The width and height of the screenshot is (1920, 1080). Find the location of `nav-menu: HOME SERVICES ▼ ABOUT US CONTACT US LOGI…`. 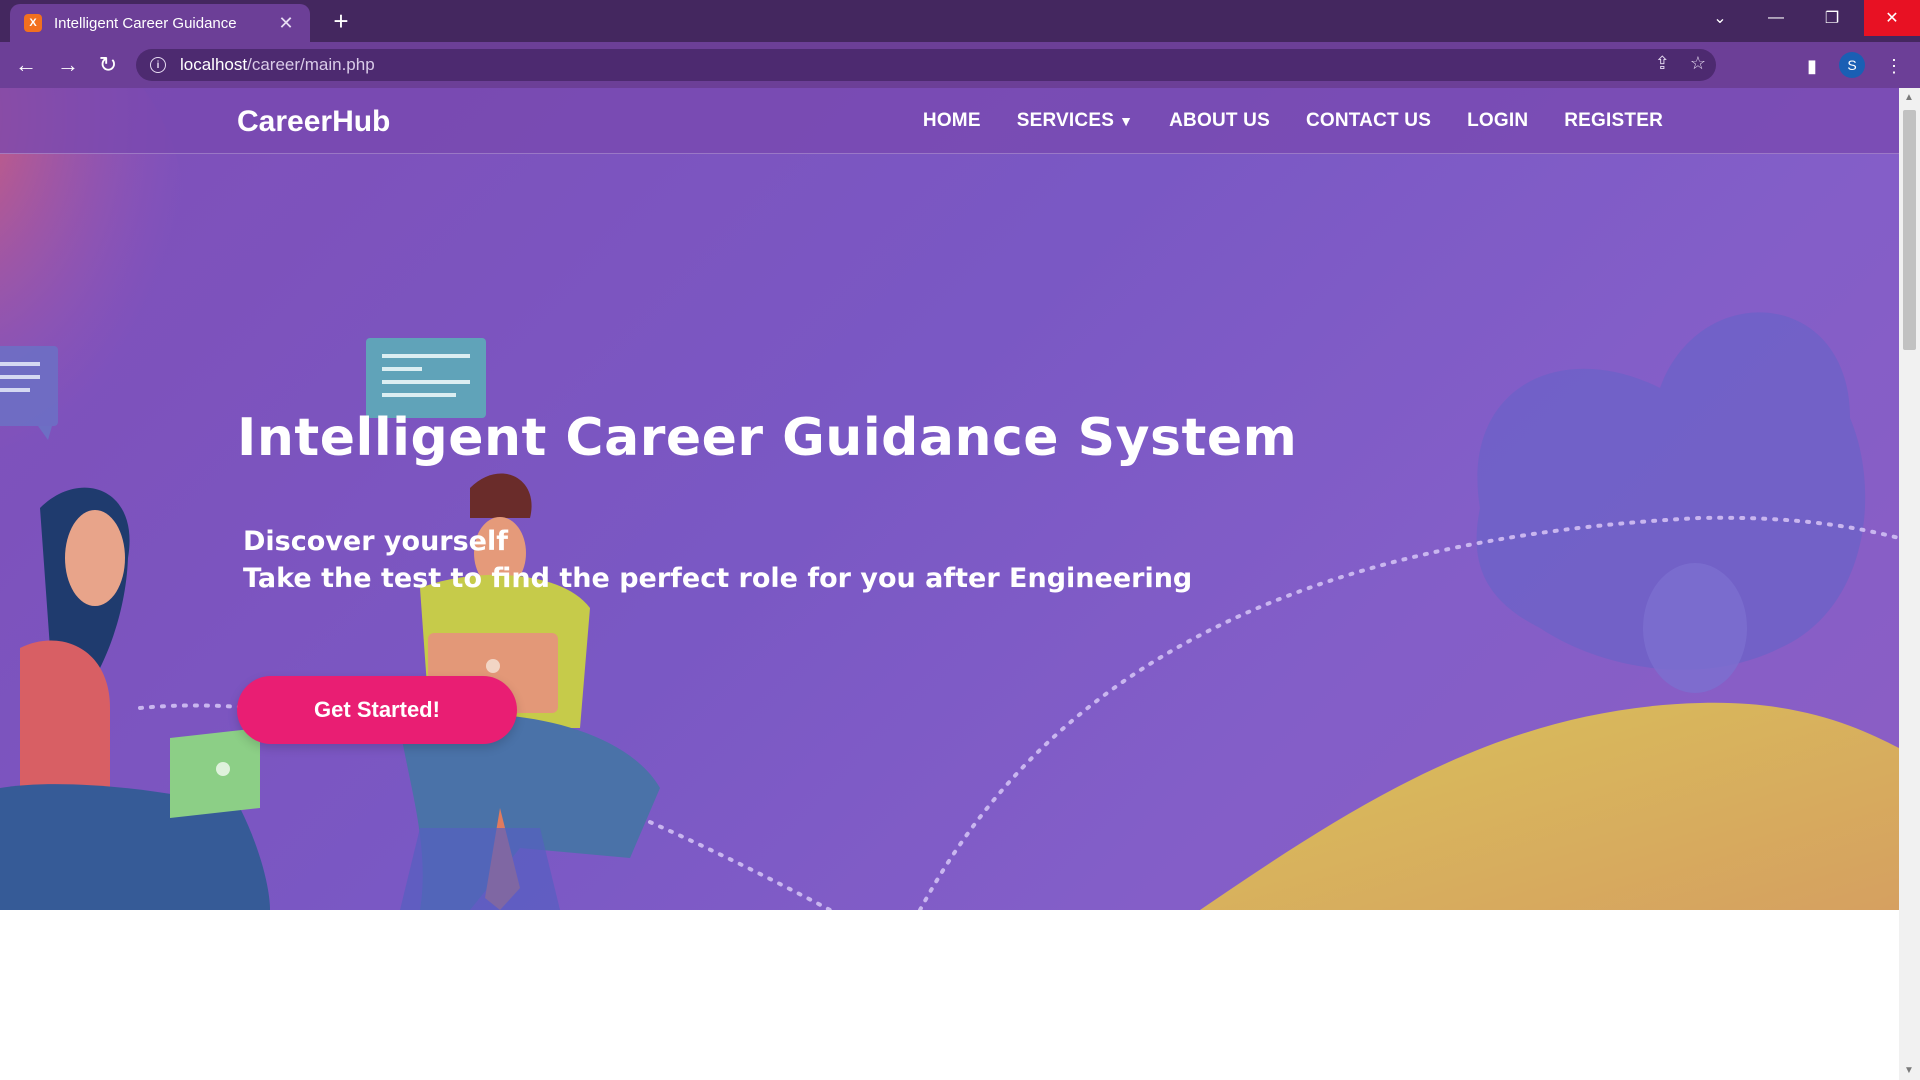

nav-menu: HOME SERVICES ▼ ABOUT US CONTACT US LOGI… is located at coordinates (1293, 121).